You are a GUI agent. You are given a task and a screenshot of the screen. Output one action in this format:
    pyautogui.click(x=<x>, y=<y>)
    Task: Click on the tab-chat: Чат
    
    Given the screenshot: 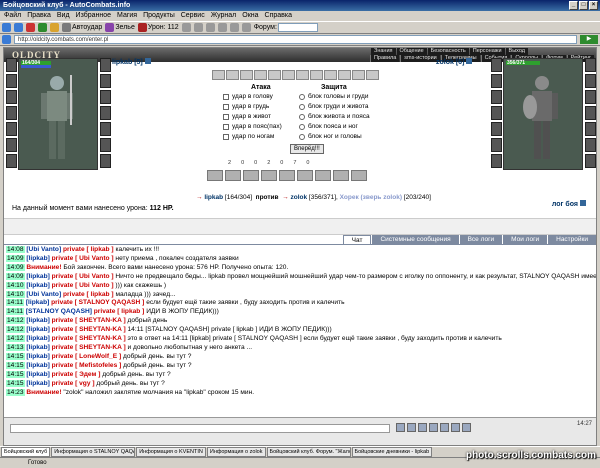 What is the action you would take?
    pyautogui.click(x=357, y=239)
    